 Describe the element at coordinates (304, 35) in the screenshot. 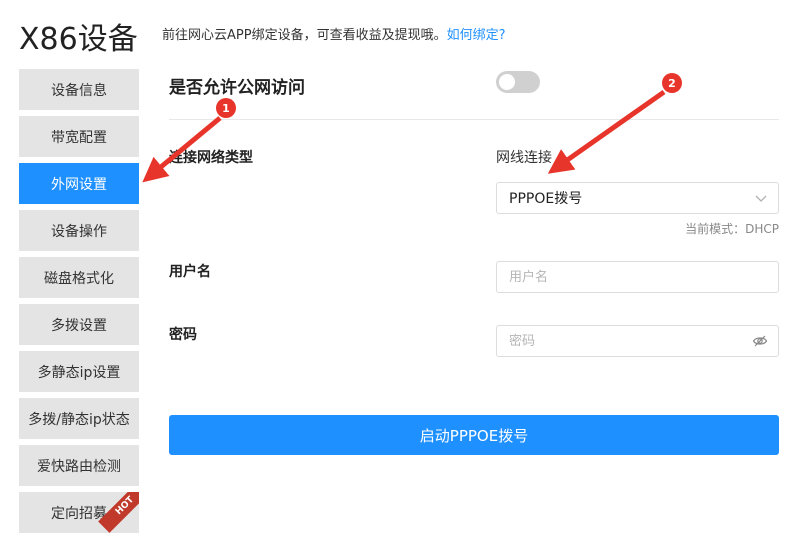

I see `bind-hint-text: 前往网心云APP绑定设备，可查看收益及提现哦。` at that location.